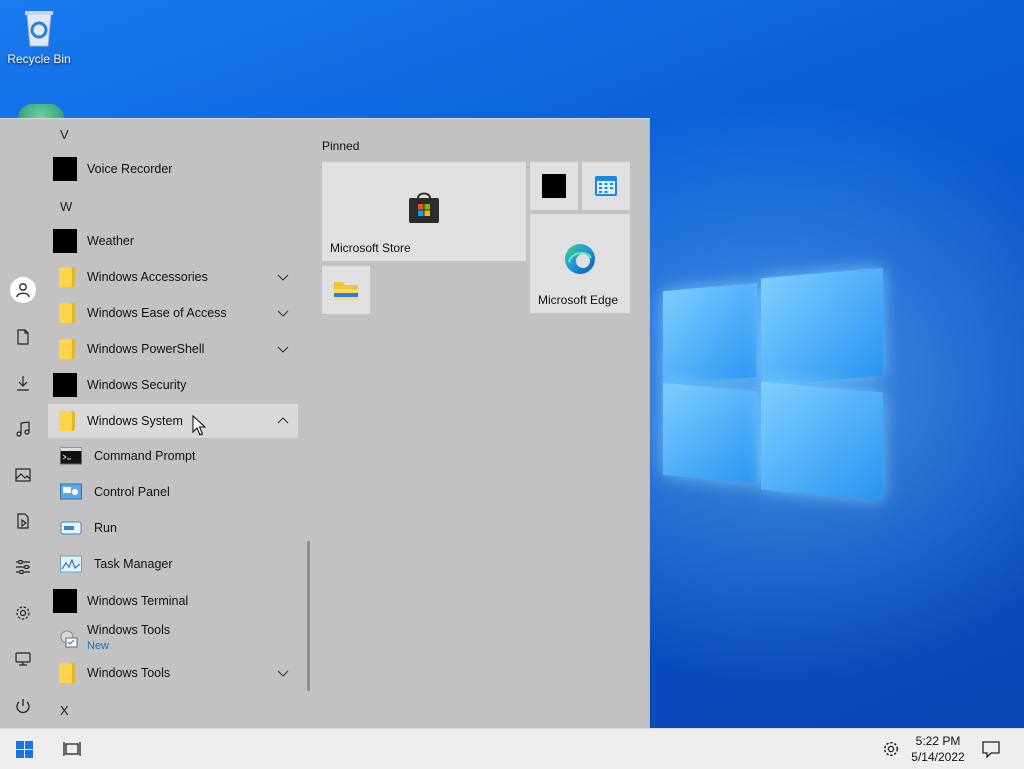  I want to click on downloads-icon, so click(23, 383).